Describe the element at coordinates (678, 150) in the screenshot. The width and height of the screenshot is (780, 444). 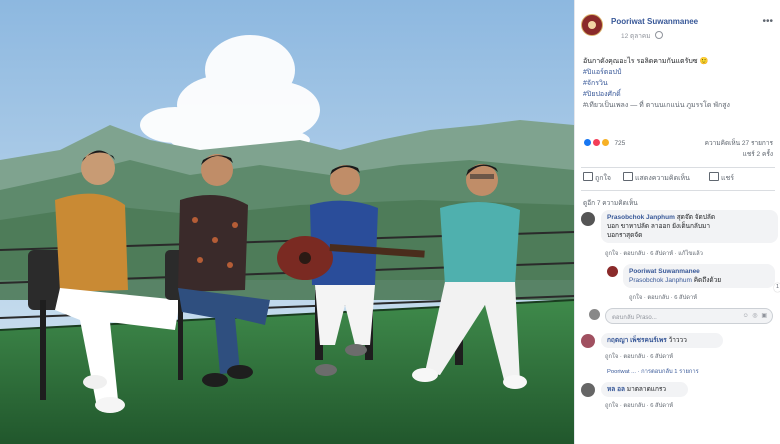
I see `post-stats: 725 ความคิดเห็น 27 รายการ แชร์ 2 ครั้ง` at that location.